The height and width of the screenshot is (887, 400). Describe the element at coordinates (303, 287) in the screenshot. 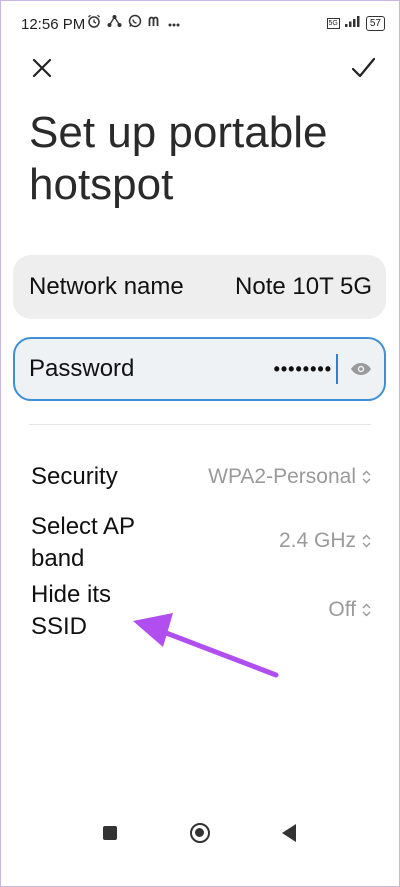

I see `network-name-value: Note 10T 5G` at that location.